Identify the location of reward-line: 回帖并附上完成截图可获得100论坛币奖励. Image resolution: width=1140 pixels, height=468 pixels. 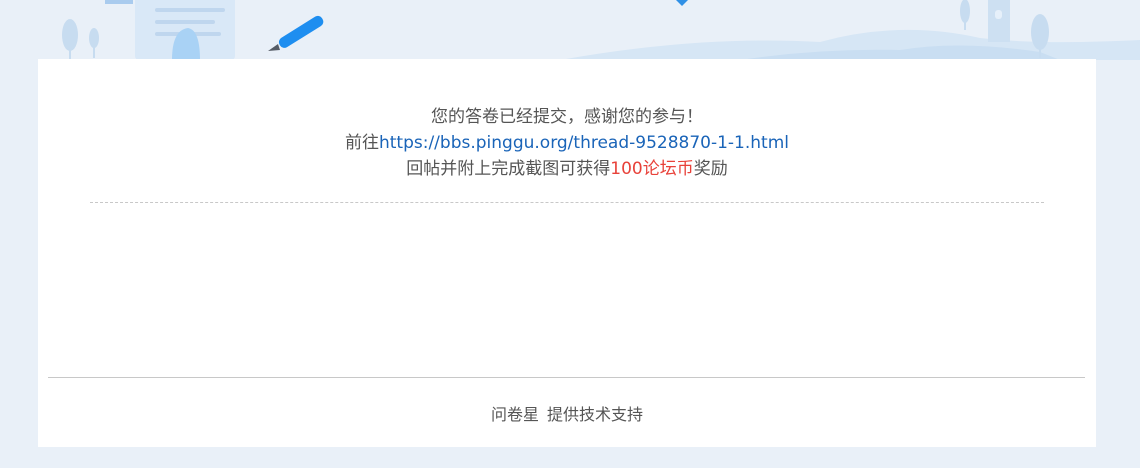
(567, 169).